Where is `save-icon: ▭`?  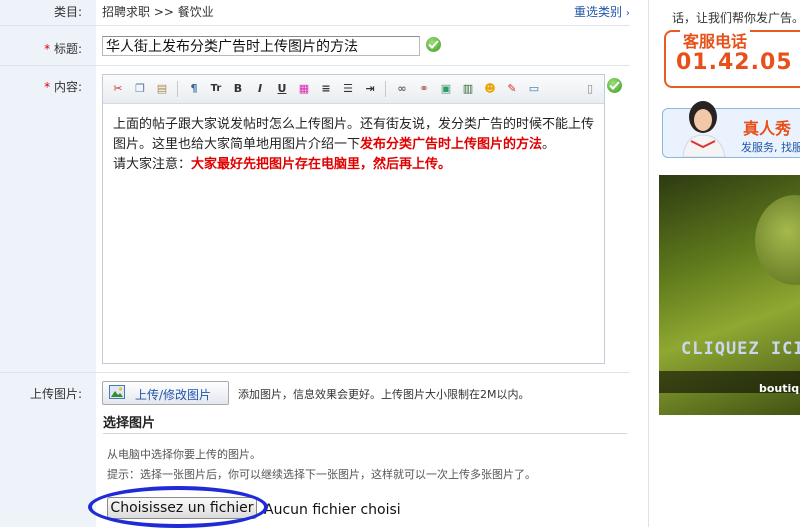 save-icon: ▭ is located at coordinates (534, 89).